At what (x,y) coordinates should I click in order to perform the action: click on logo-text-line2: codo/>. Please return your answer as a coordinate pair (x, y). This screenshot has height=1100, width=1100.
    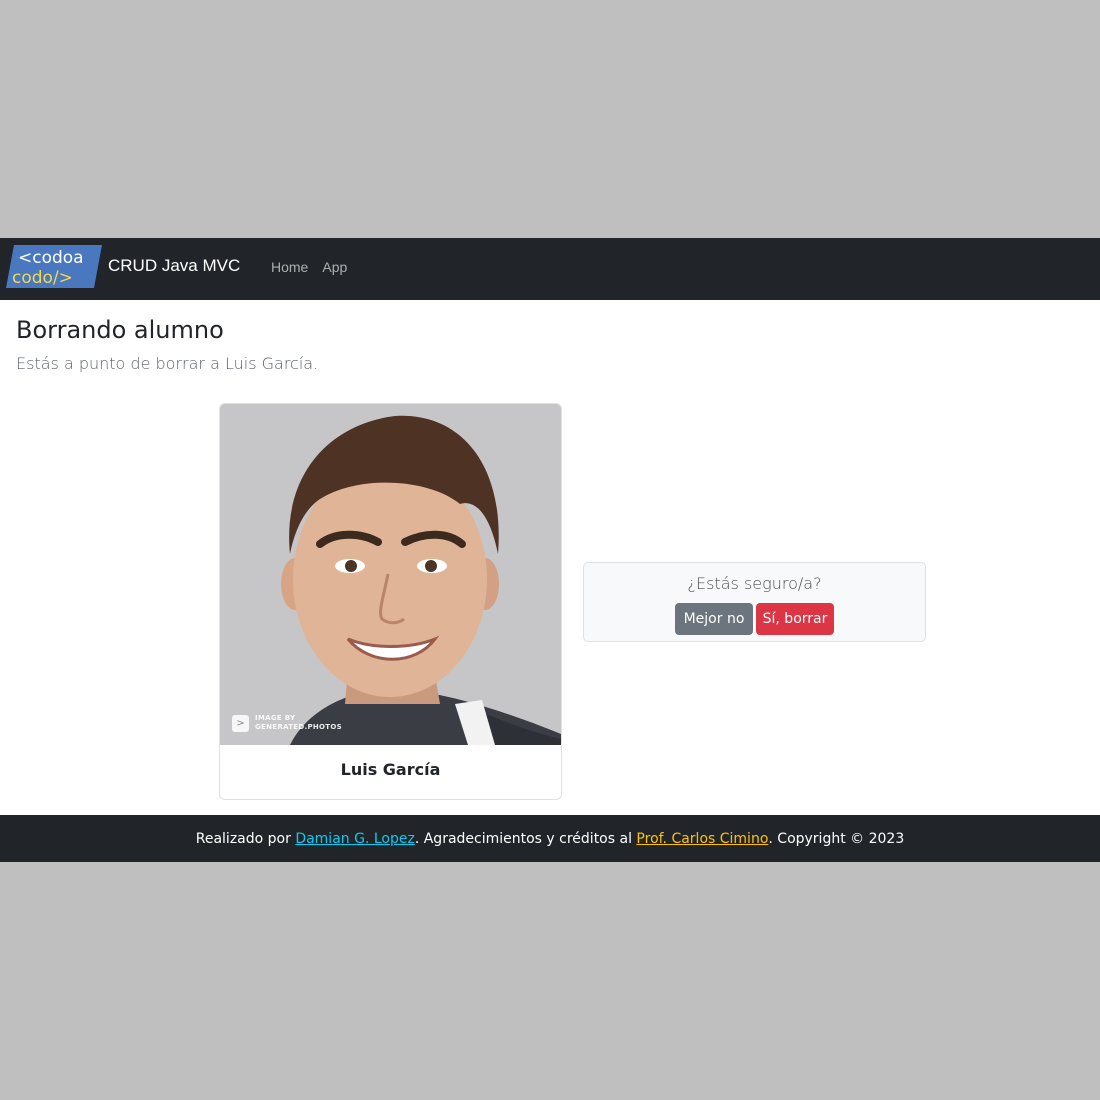
    Looking at the image, I should click on (42, 278).